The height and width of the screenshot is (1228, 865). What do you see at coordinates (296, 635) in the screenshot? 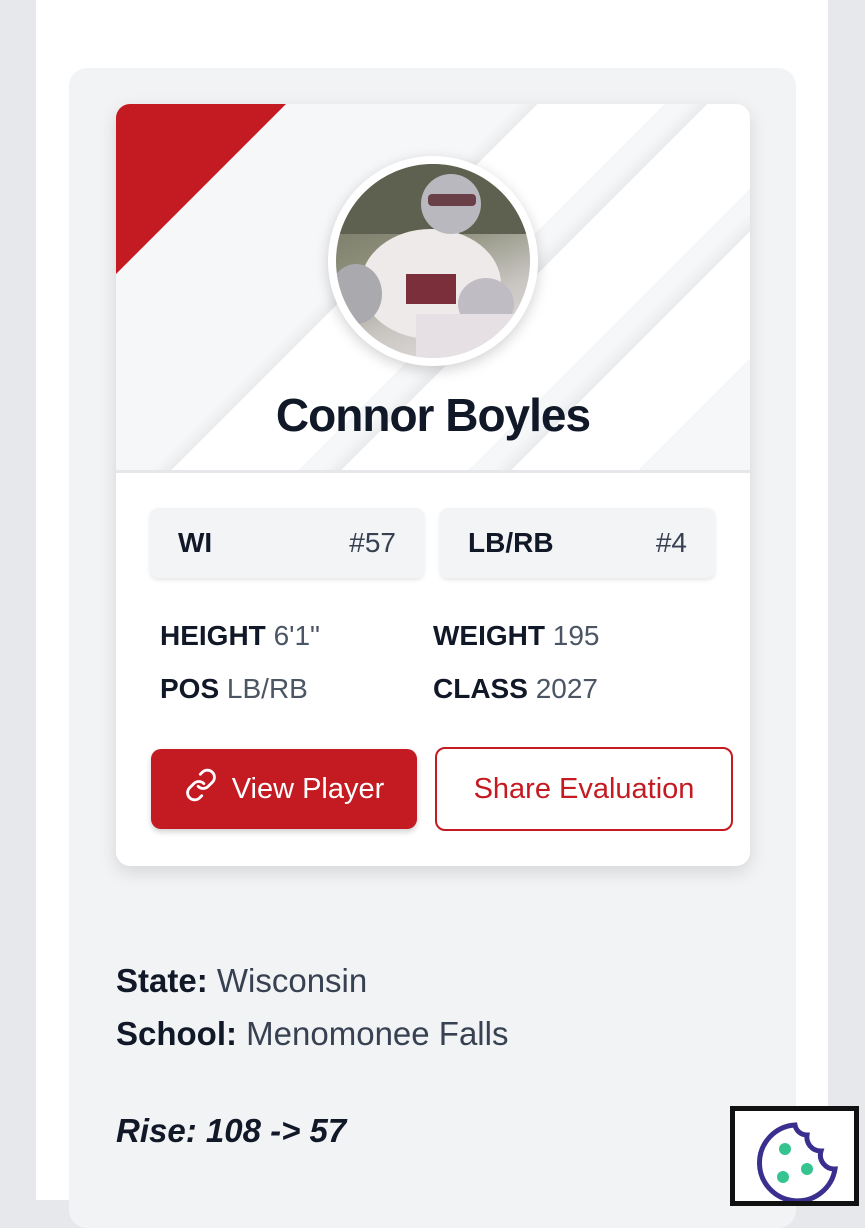
I see `stat-value: 6'1"` at bounding box center [296, 635].